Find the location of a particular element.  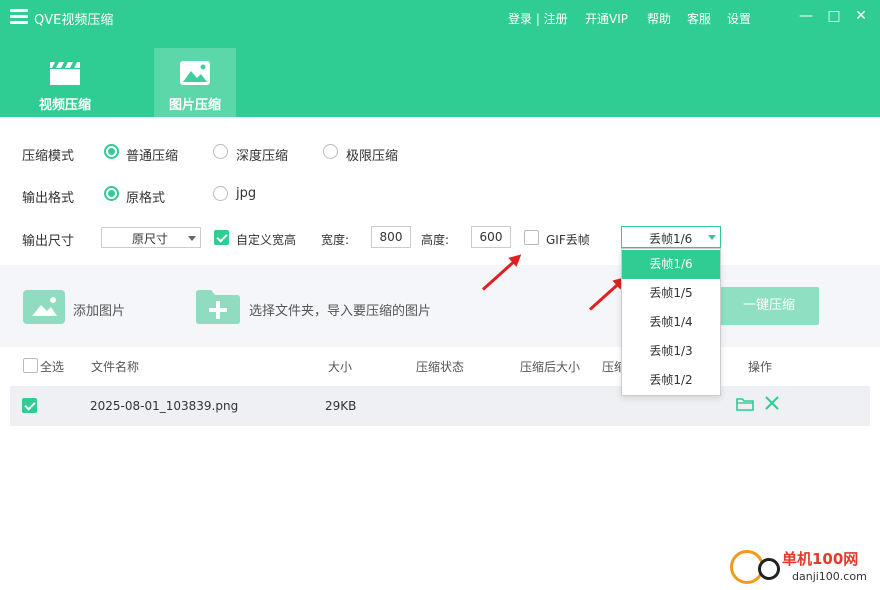

height-input: 600 is located at coordinates (491, 237).